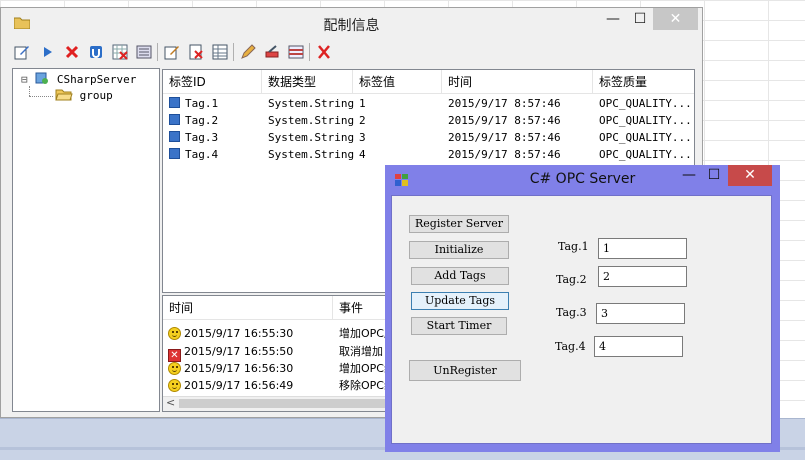 This screenshot has height=460, width=805. What do you see at coordinates (362, 137) in the screenshot?
I see `tag-value-cell: 3` at bounding box center [362, 137].